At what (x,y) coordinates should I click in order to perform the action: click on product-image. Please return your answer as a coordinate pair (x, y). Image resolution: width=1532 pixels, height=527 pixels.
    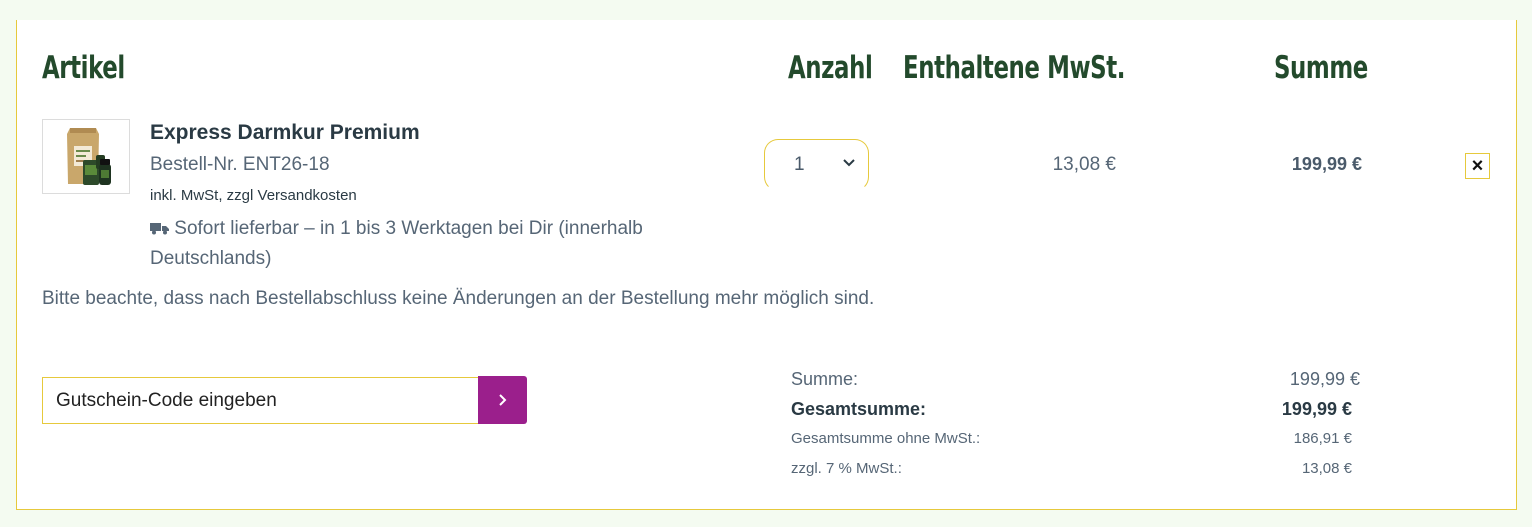
    Looking at the image, I should click on (86, 156).